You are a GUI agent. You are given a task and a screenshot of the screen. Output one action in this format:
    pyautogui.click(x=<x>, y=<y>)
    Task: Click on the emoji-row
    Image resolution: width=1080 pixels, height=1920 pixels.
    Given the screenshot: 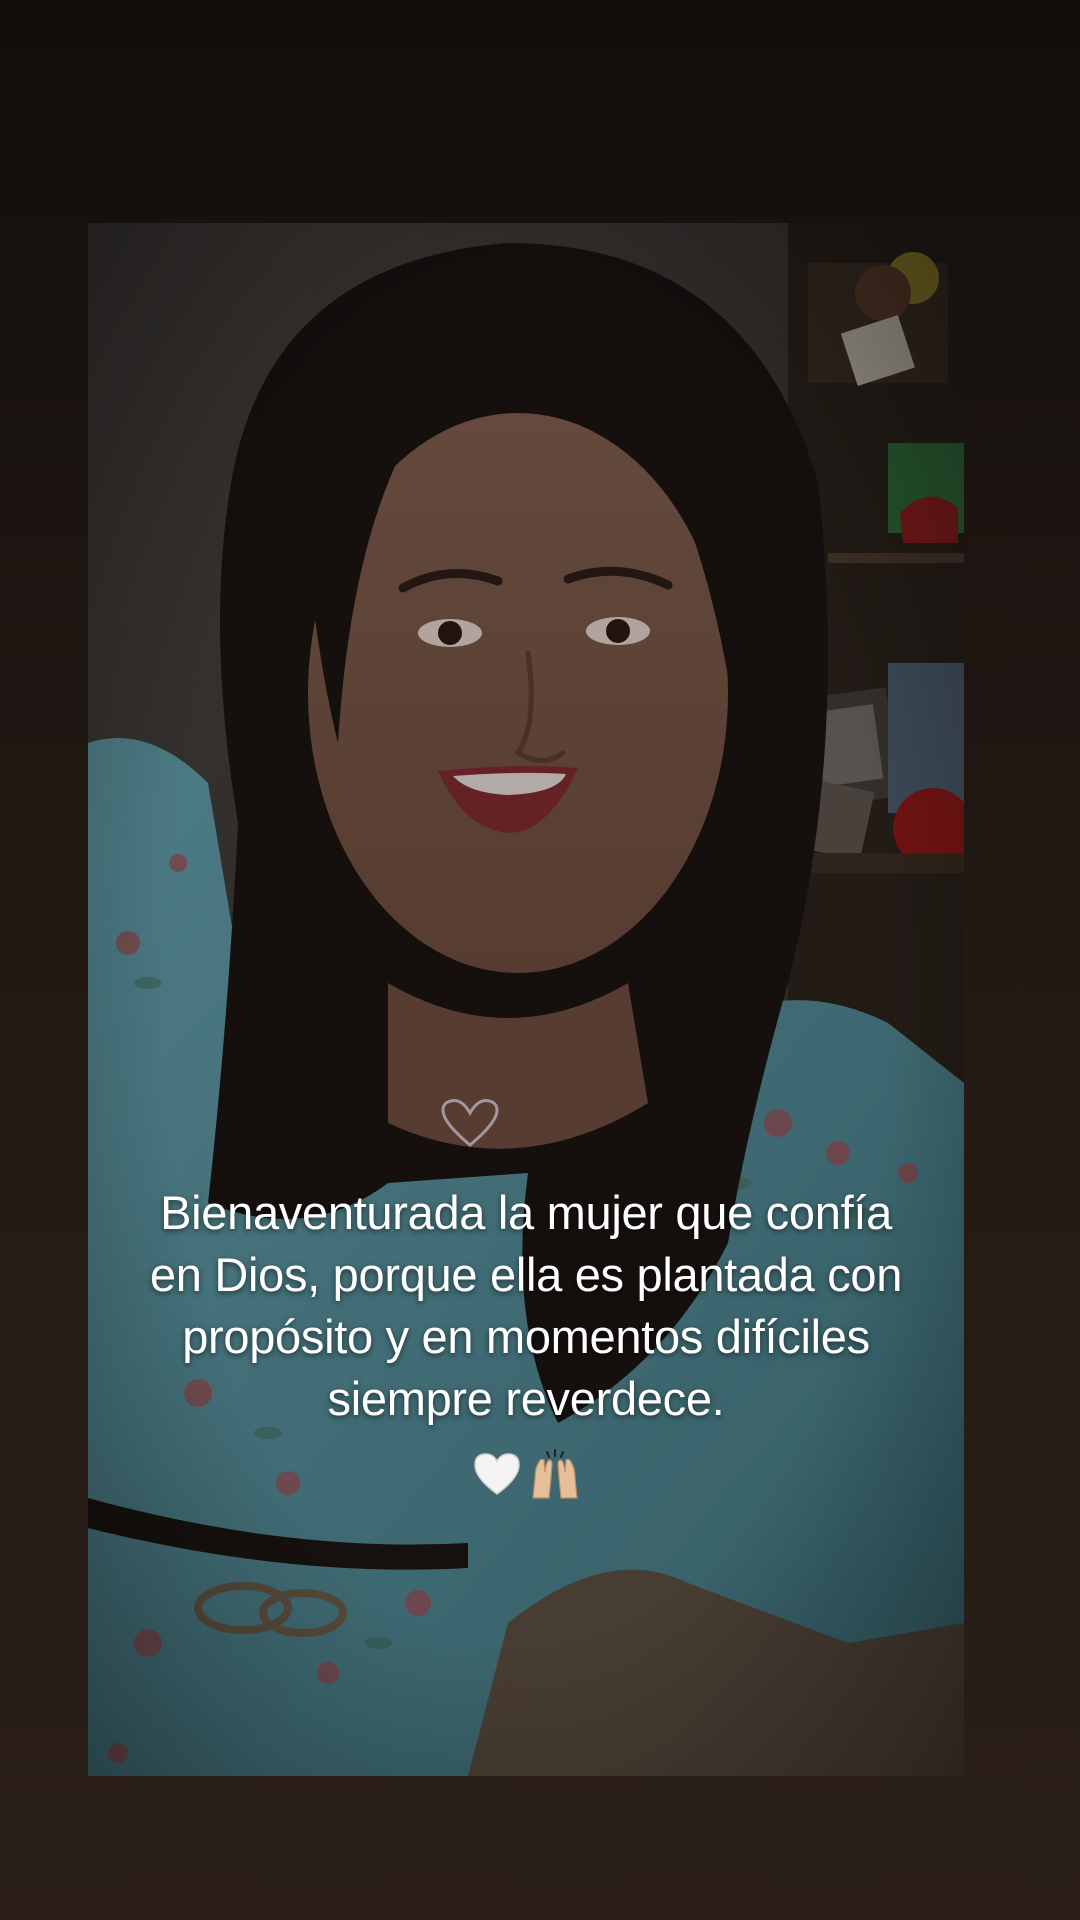 What is the action you would take?
    pyautogui.click(x=526, y=1479)
    